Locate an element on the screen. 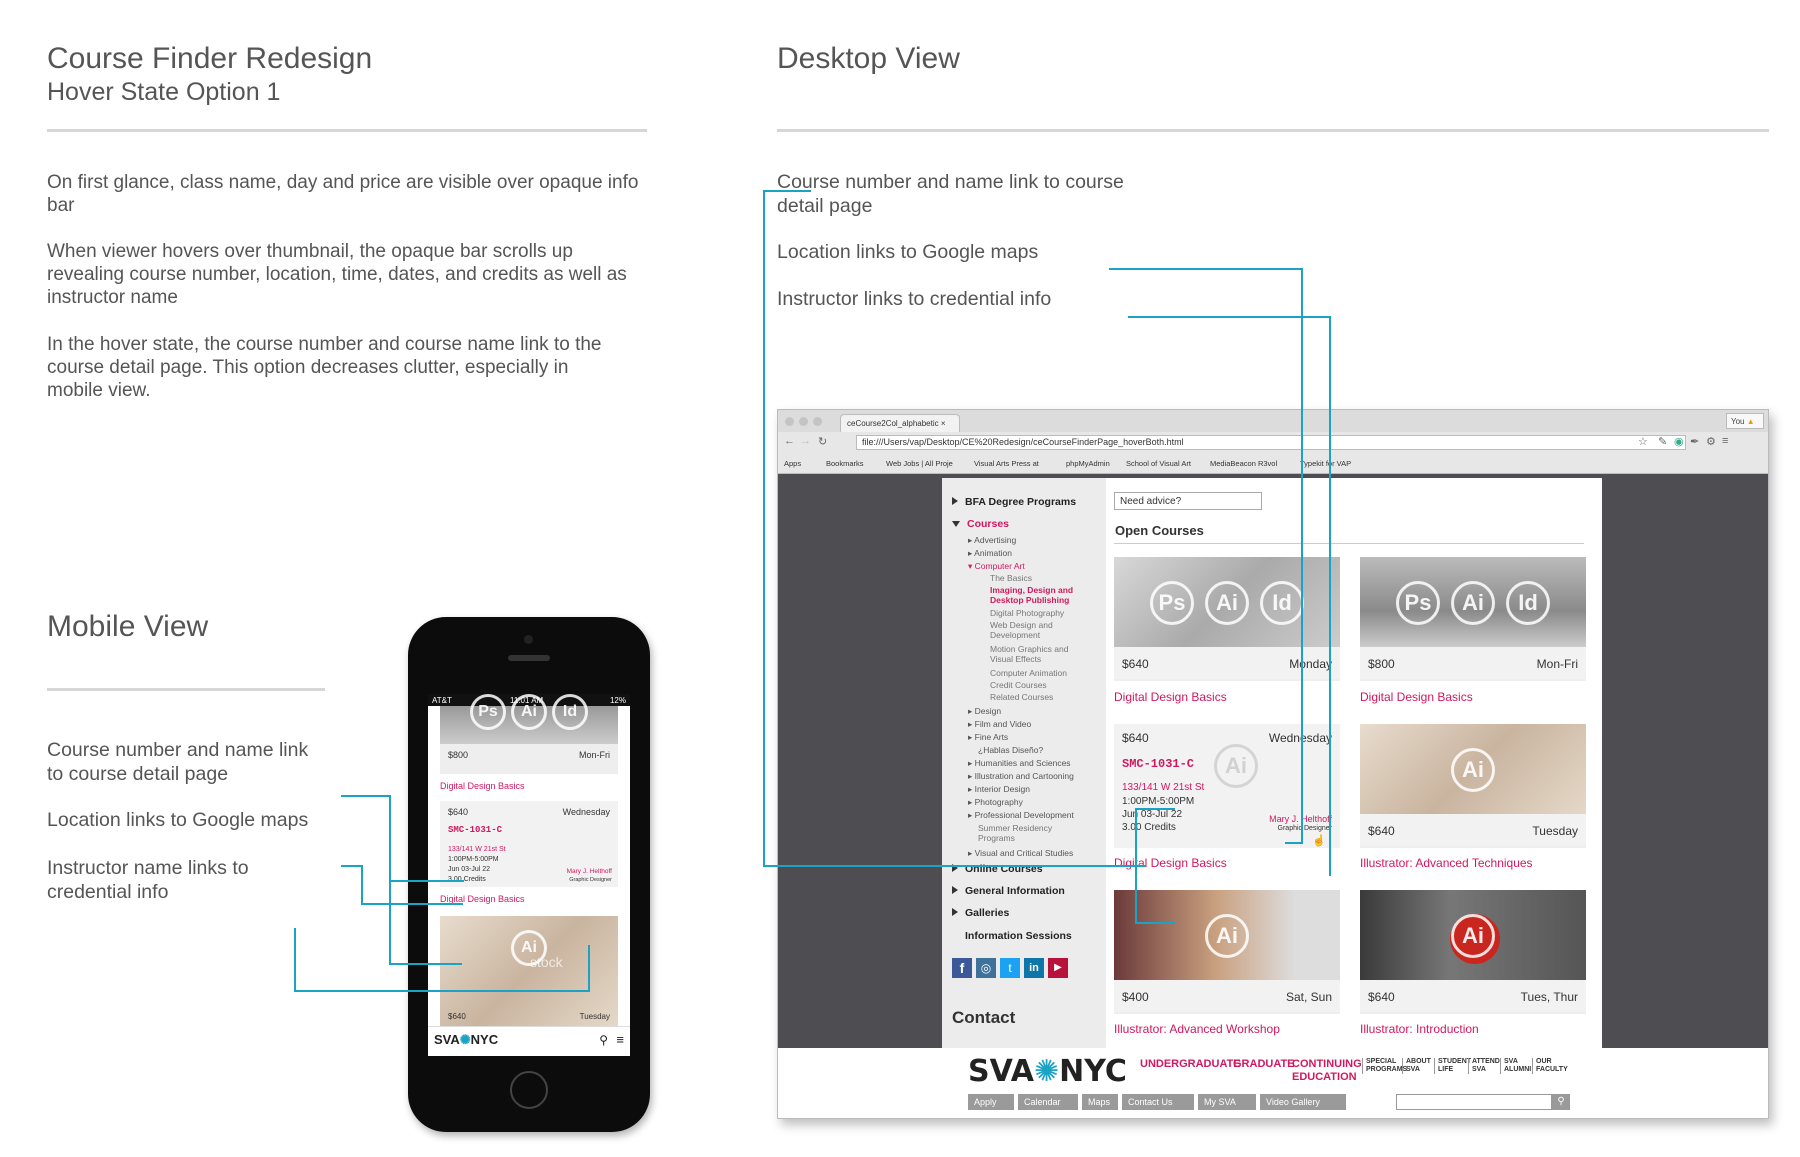 This screenshot has width=1800, height=1157. bookmark-vapress: Visual Arts Press at is located at coordinates (1006, 463).